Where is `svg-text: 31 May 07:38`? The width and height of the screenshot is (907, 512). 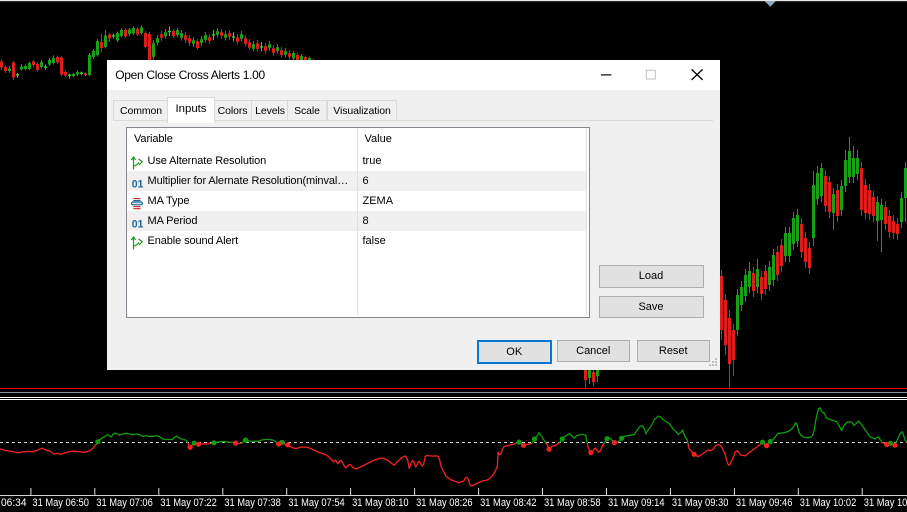 svg-text: 31 May 07:38 is located at coordinates (252, 503).